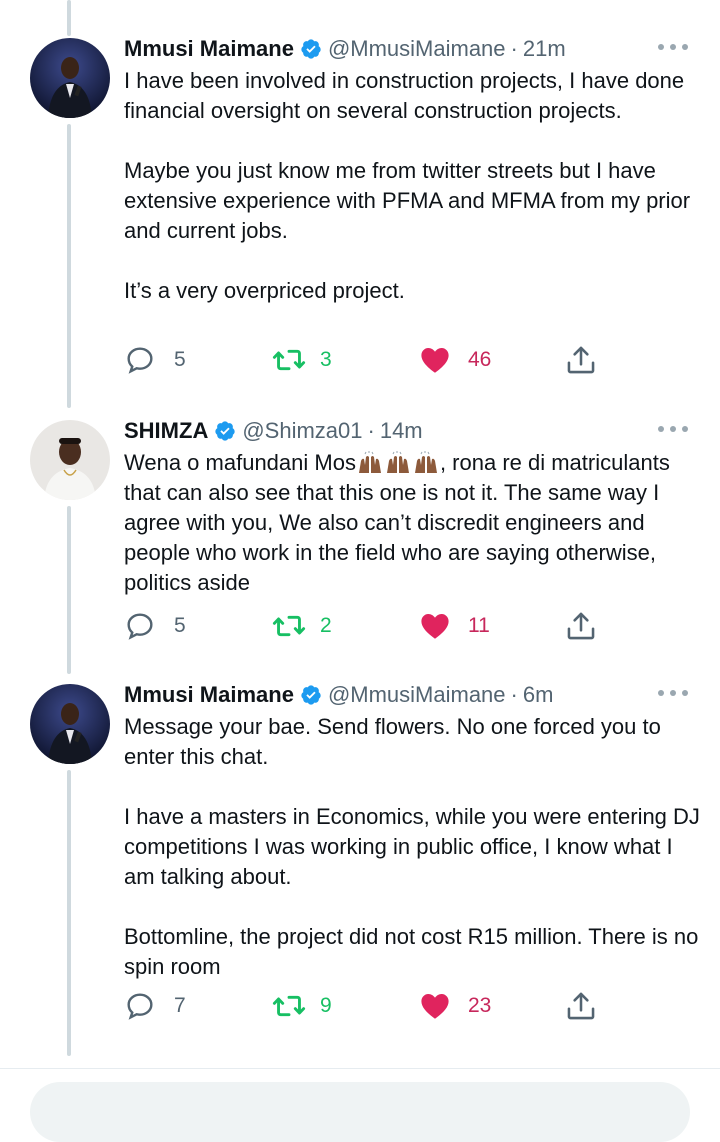 The image size is (720, 1142). Describe the element at coordinates (326, 359) in the screenshot. I see `retweet-count: 3` at that location.